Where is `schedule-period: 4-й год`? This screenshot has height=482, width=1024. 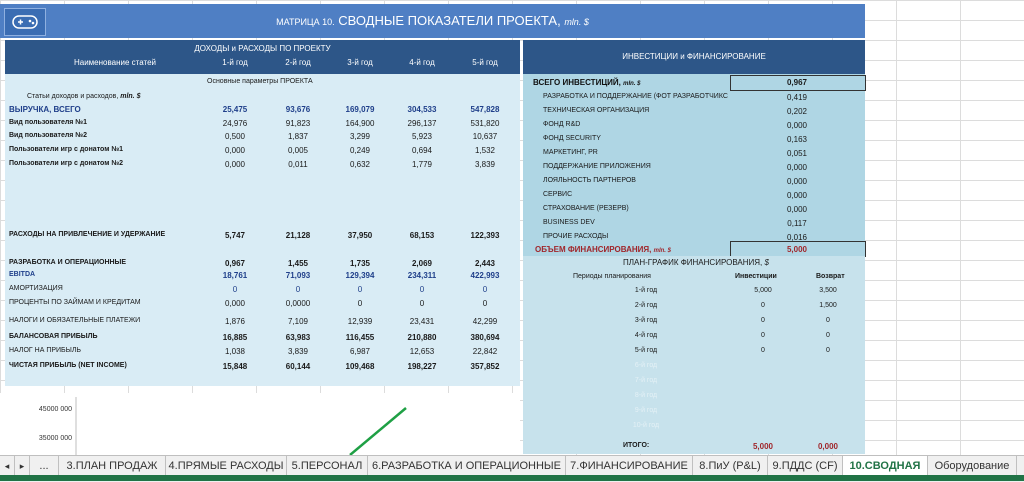
schedule-period: 4-й год is located at coordinates (646, 335).